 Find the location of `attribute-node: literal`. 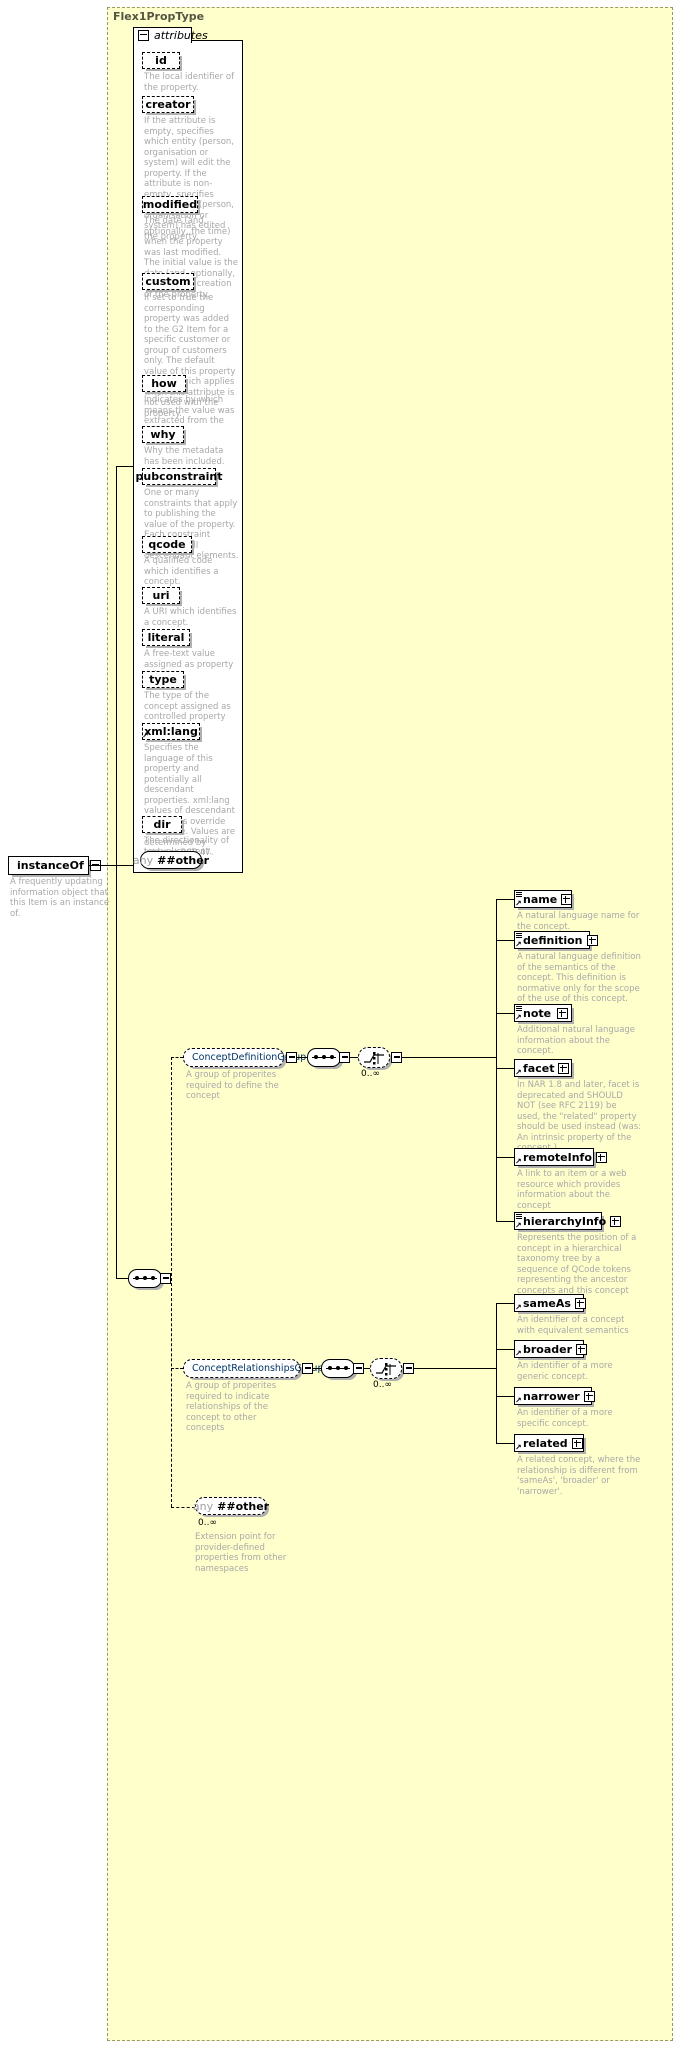

attribute-node: literal is located at coordinates (166, 637).